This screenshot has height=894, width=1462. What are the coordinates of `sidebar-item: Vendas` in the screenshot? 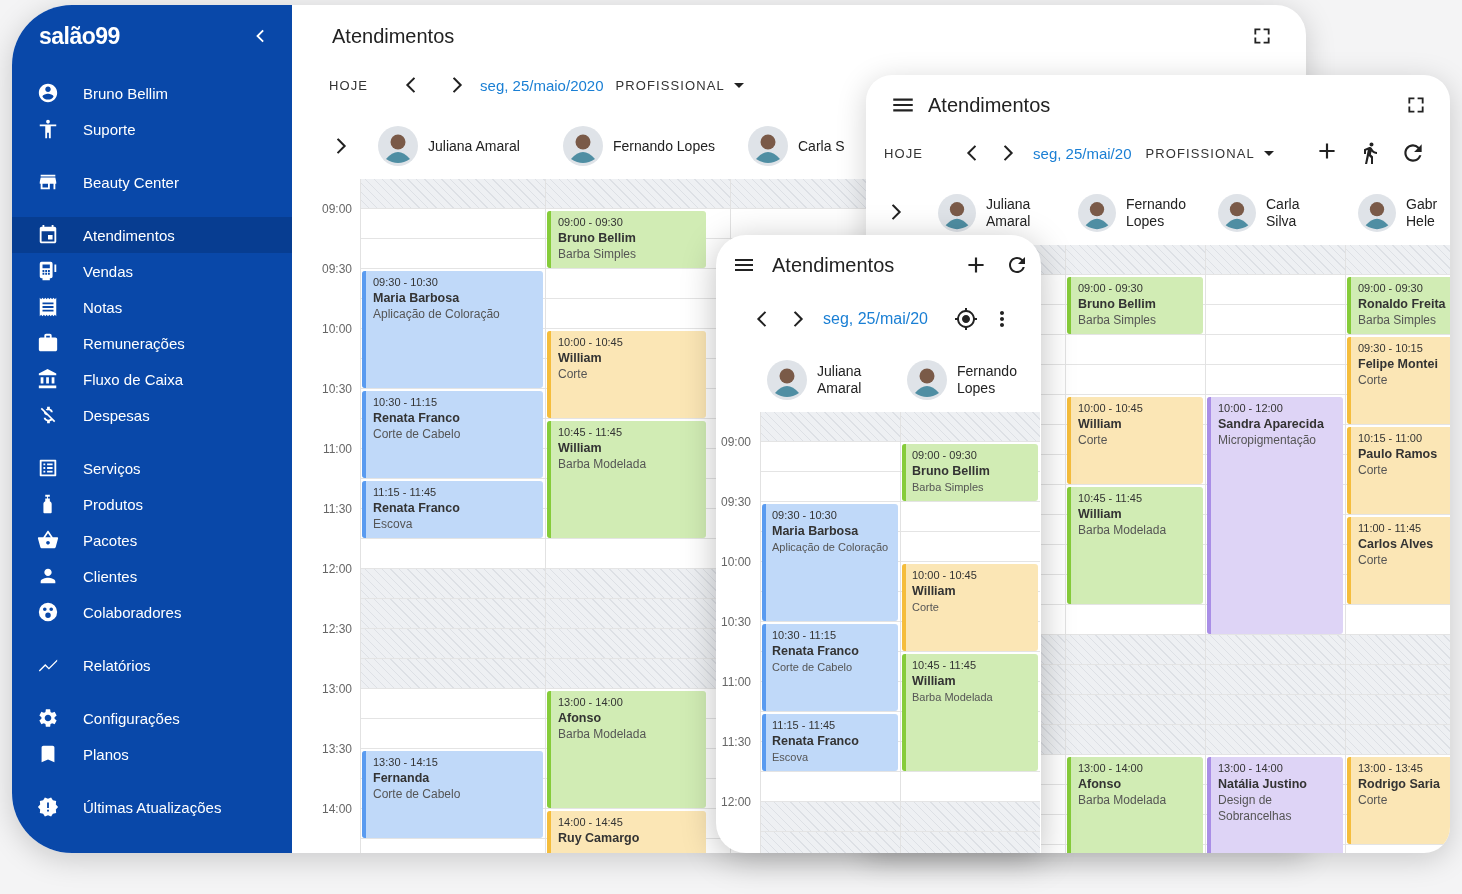 It's located at (152, 271).